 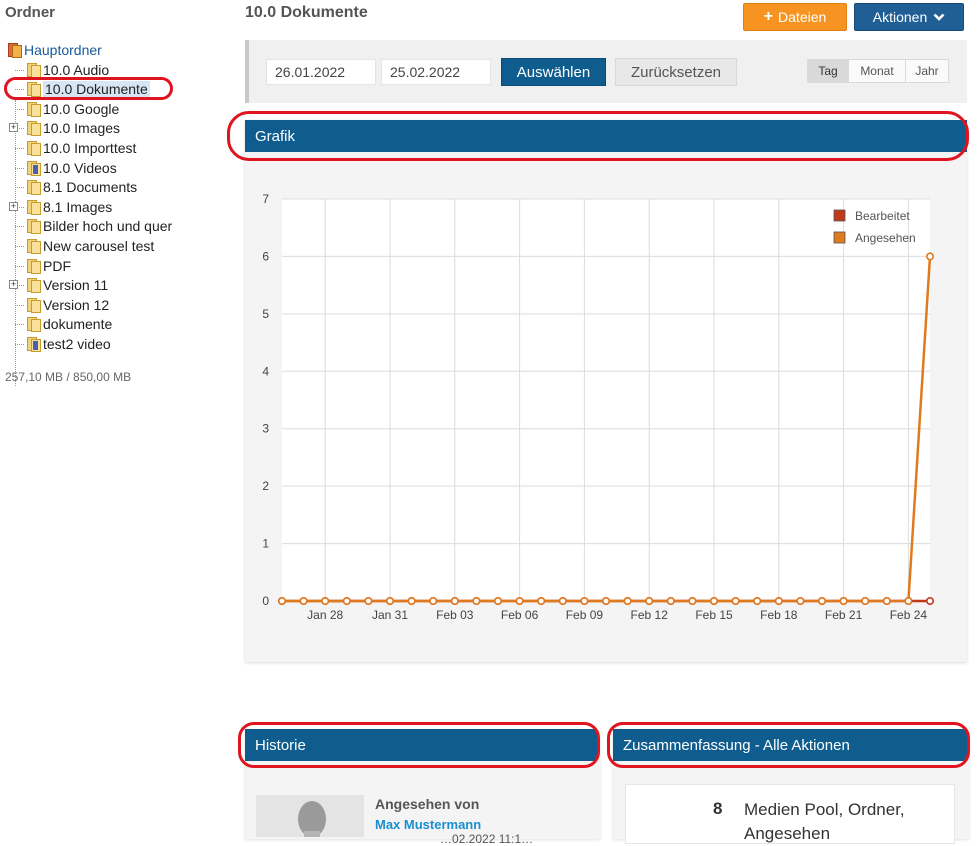 What do you see at coordinates (90, 187) in the screenshot?
I see `tree-item-label: 8.1 Documents` at bounding box center [90, 187].